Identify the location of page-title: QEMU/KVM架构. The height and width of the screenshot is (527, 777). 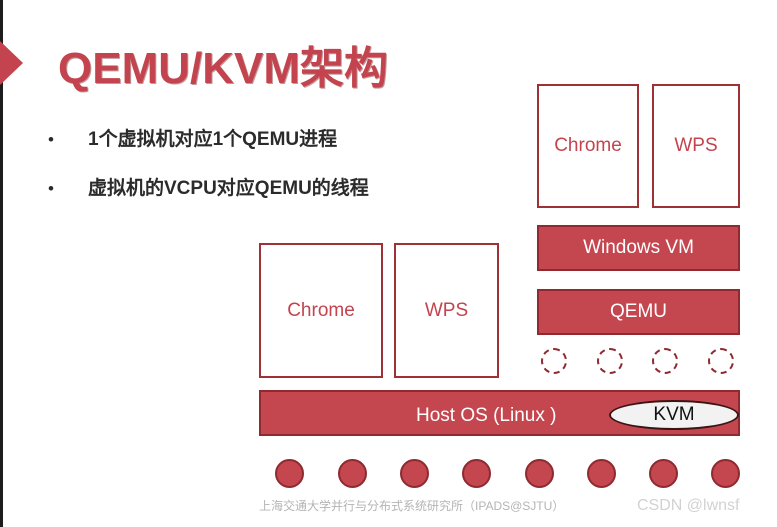
(223, 68).